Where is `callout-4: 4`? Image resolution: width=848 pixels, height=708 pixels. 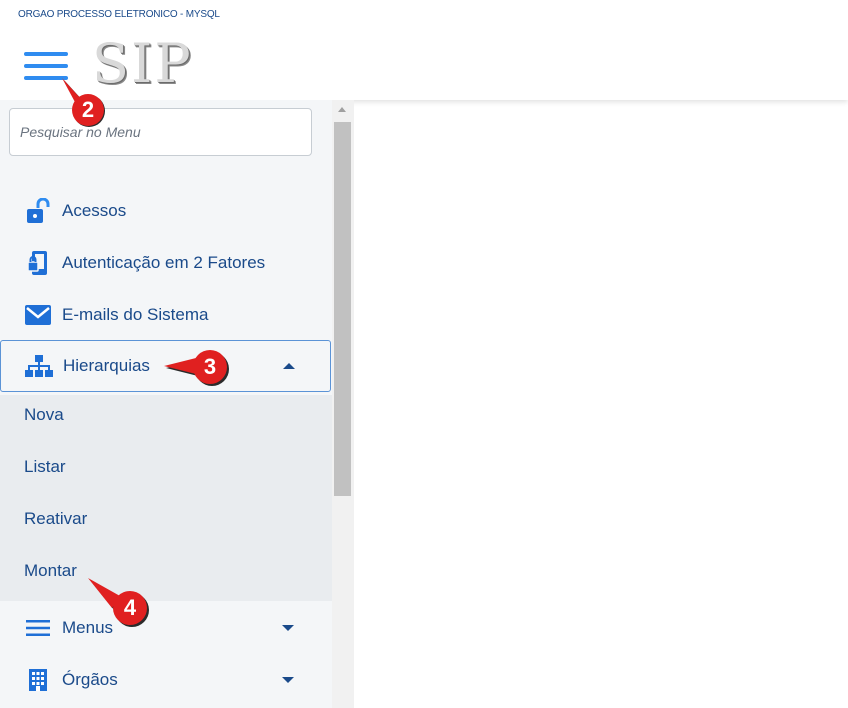
callout-4: 4 is located at coordinates (125, 604).